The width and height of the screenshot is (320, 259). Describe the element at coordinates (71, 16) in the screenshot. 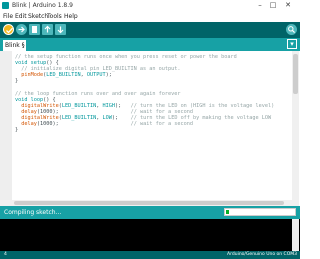

I see `menu-help: Help` at that location.